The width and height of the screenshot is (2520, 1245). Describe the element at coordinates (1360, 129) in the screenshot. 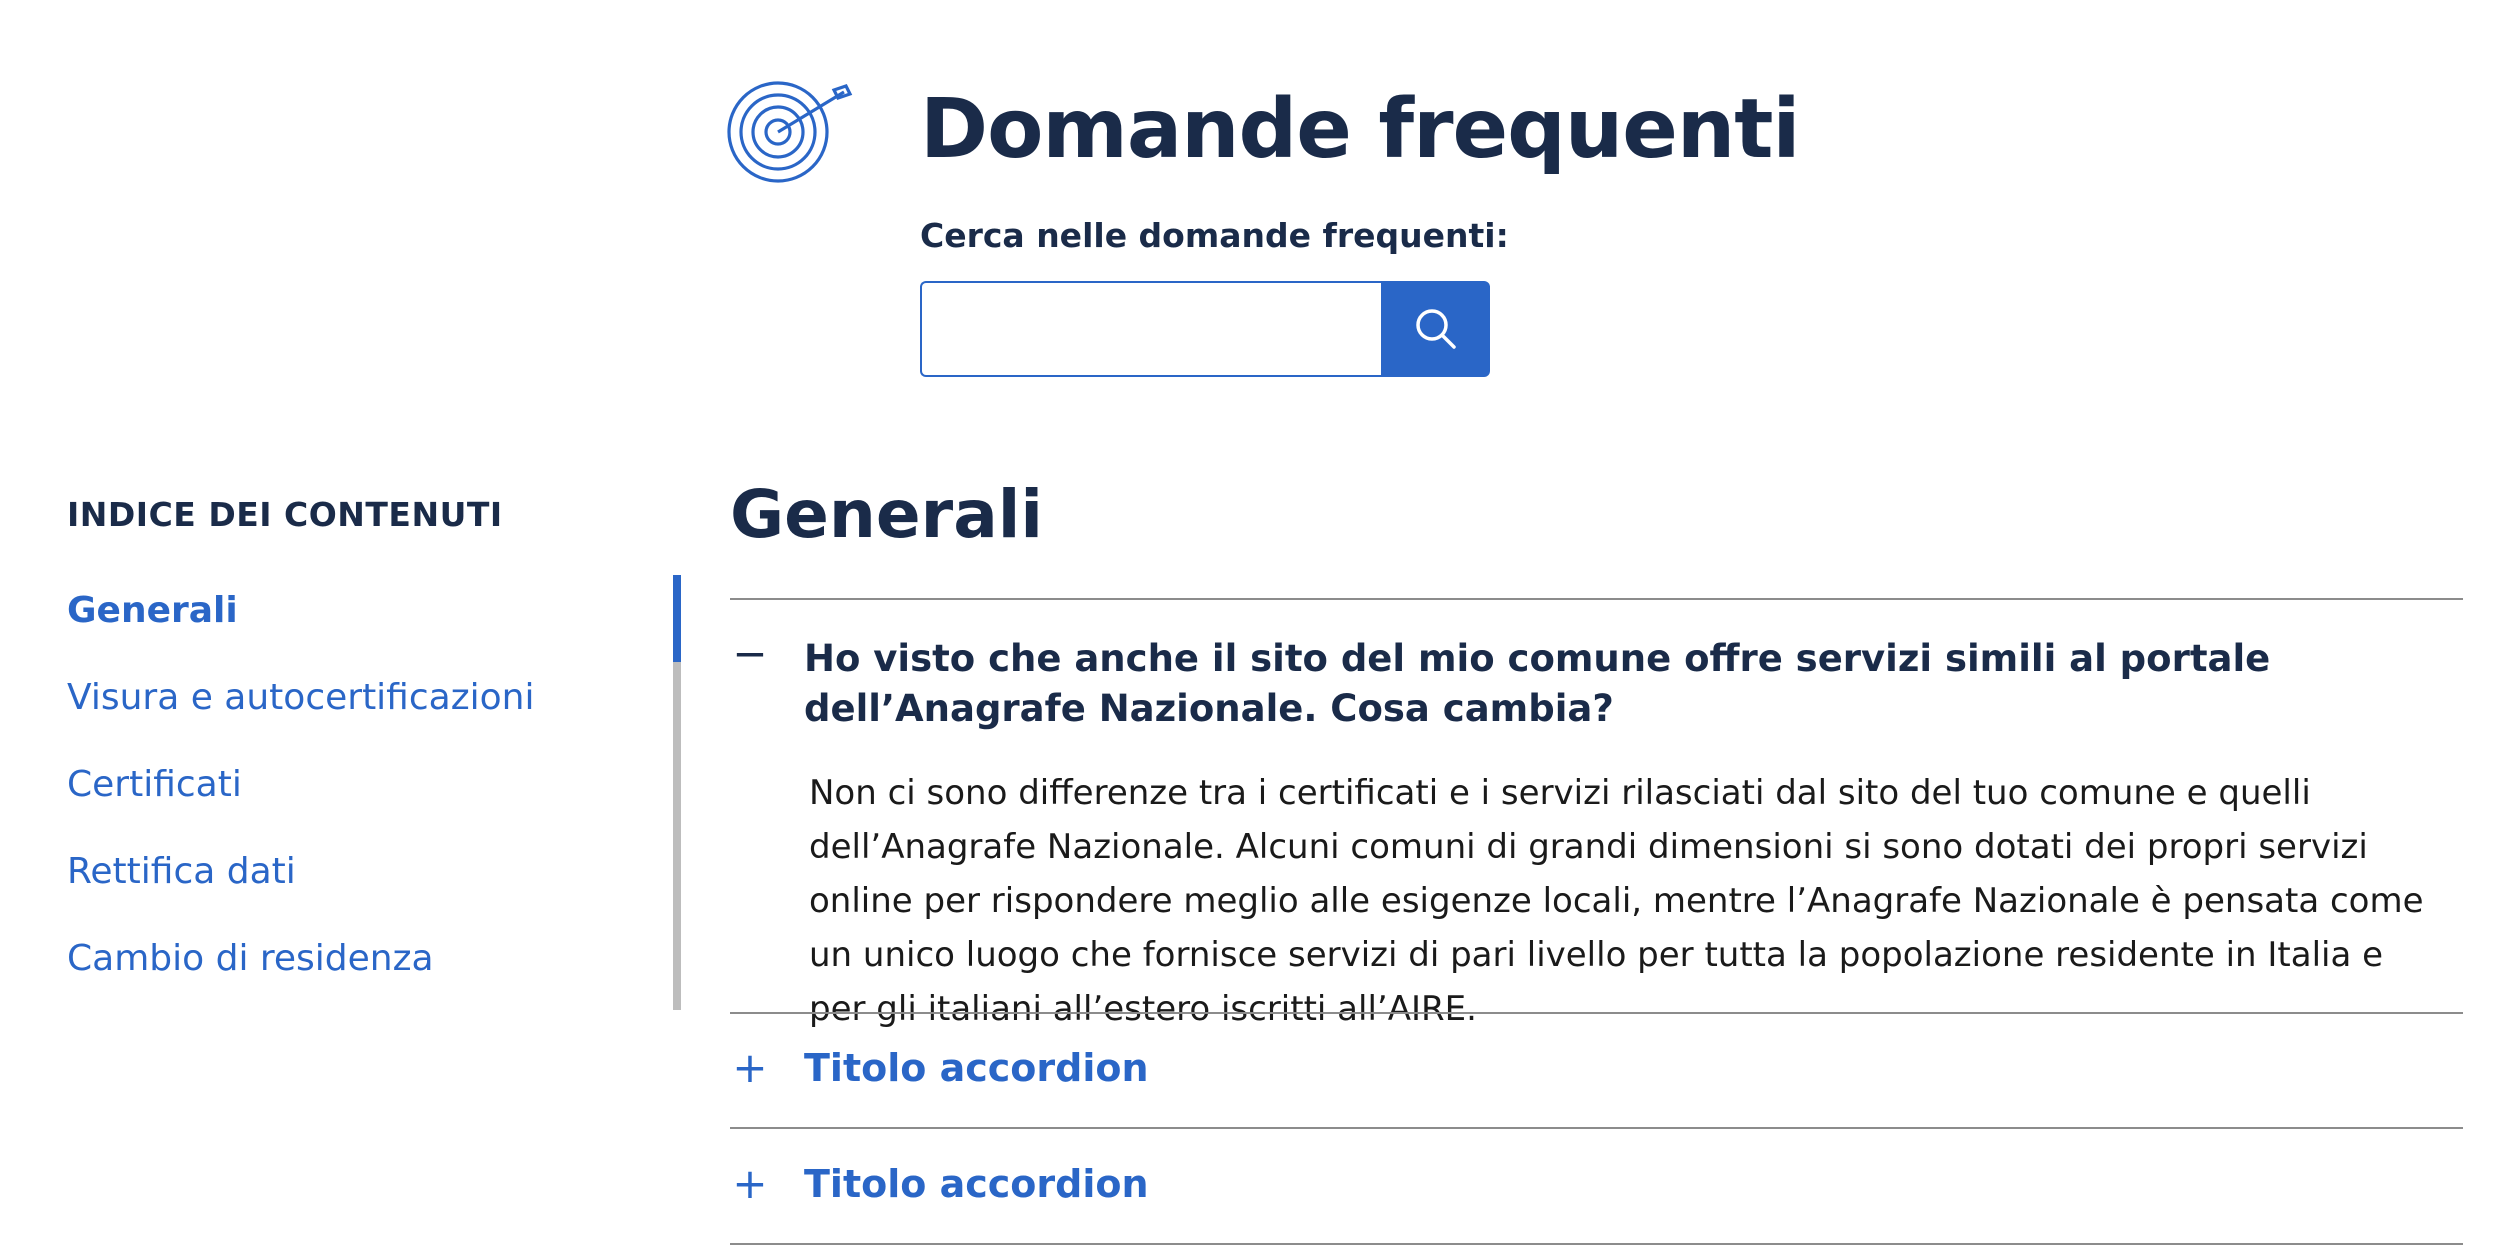

I see `page-title: Domande frequenti` at that location.